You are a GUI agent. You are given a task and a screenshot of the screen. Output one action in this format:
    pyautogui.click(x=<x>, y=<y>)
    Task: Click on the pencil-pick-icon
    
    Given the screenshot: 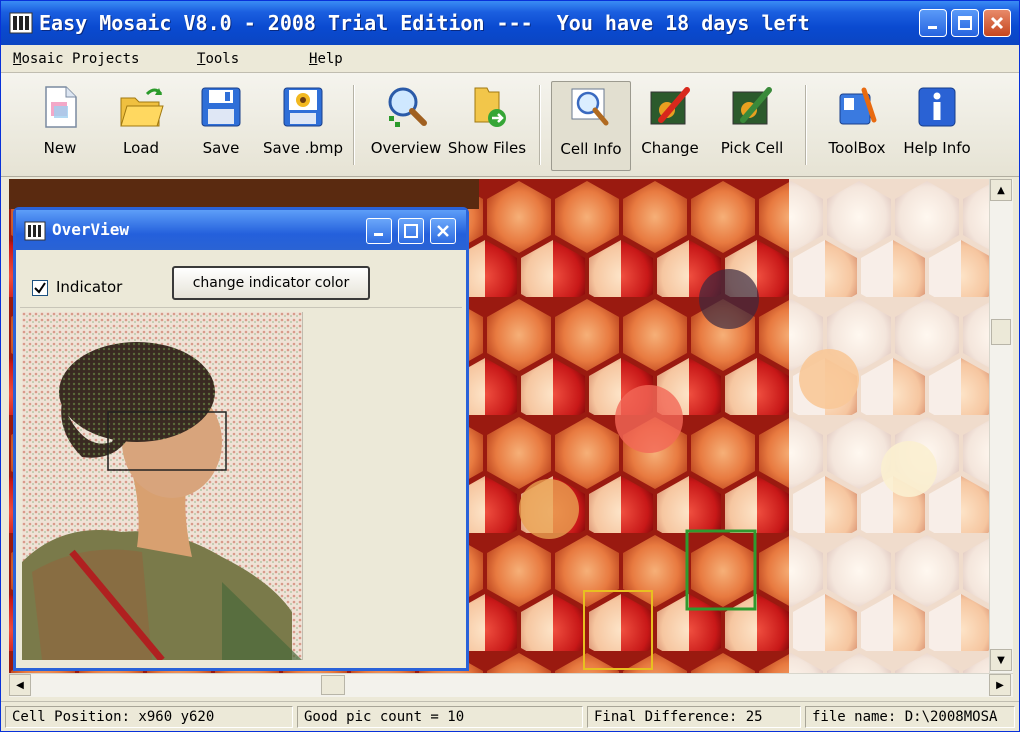 What is the action you would take?
    pyautogui.click(x=752, y=106)
    